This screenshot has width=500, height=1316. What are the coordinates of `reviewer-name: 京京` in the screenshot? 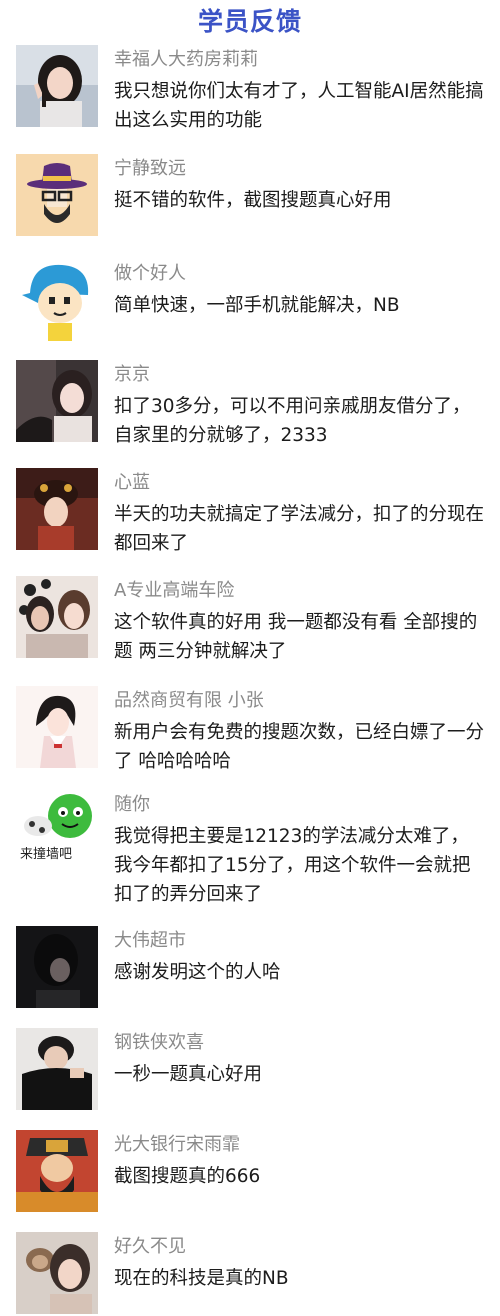 It's located at (132, 374).